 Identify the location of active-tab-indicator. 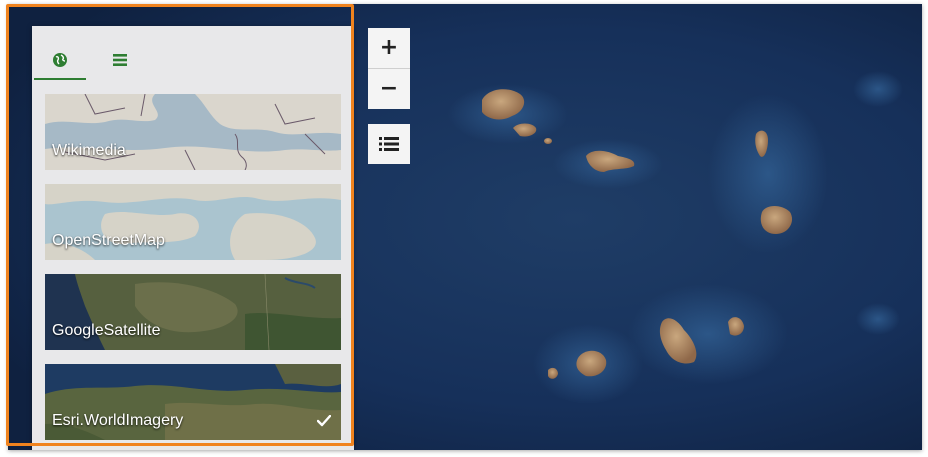
(60, 79).